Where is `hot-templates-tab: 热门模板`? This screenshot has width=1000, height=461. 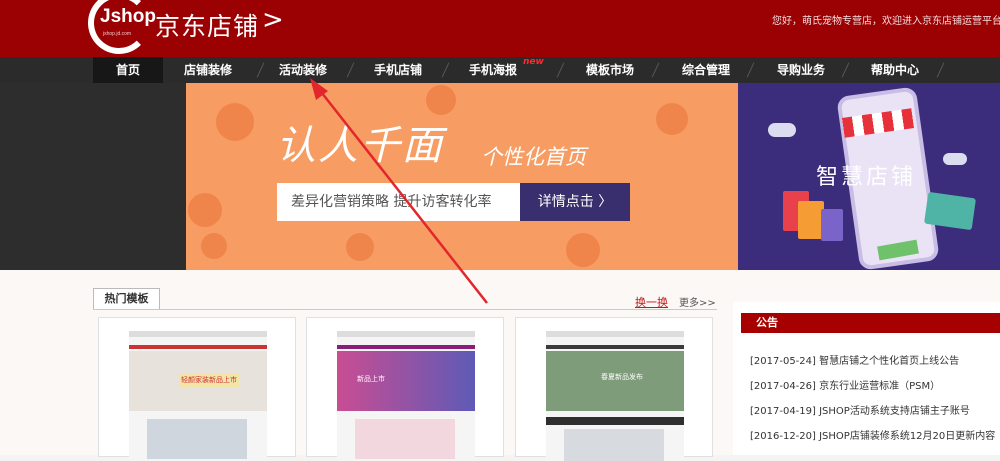
hot-templates-tab: 热门模板 is located at coordinates (126, 299).